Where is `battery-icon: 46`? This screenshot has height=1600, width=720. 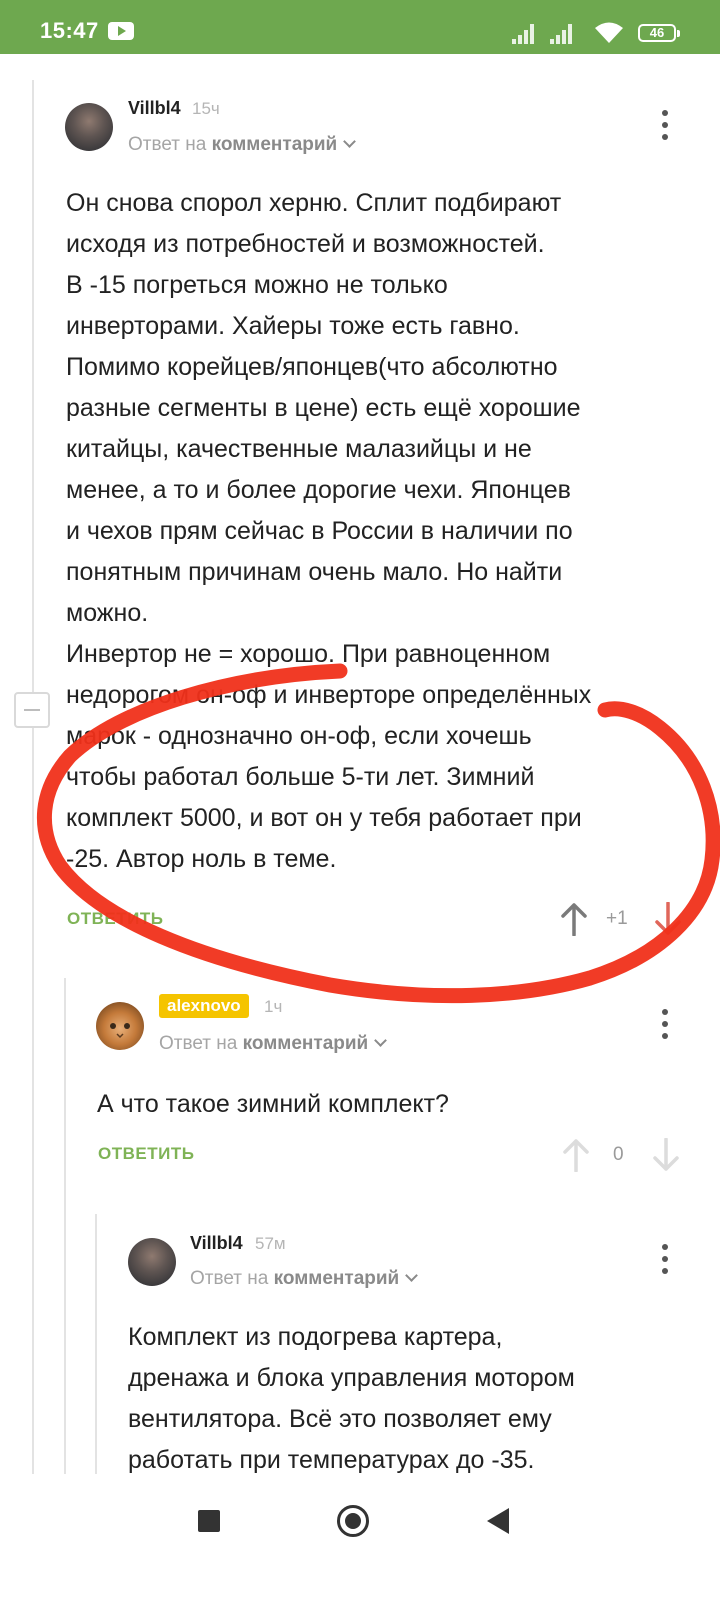 battery-icon: 46 is located at coordinates (659, 33).